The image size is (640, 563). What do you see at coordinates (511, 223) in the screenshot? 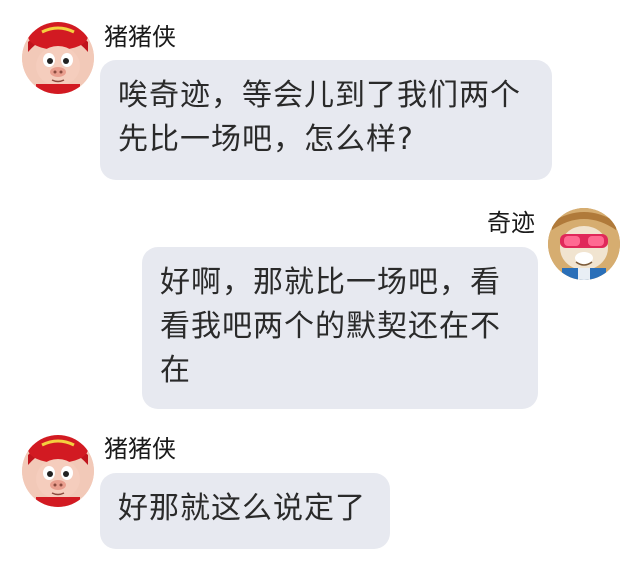
I see `sender-name: 奇迹` at bounding box center [511, 223].